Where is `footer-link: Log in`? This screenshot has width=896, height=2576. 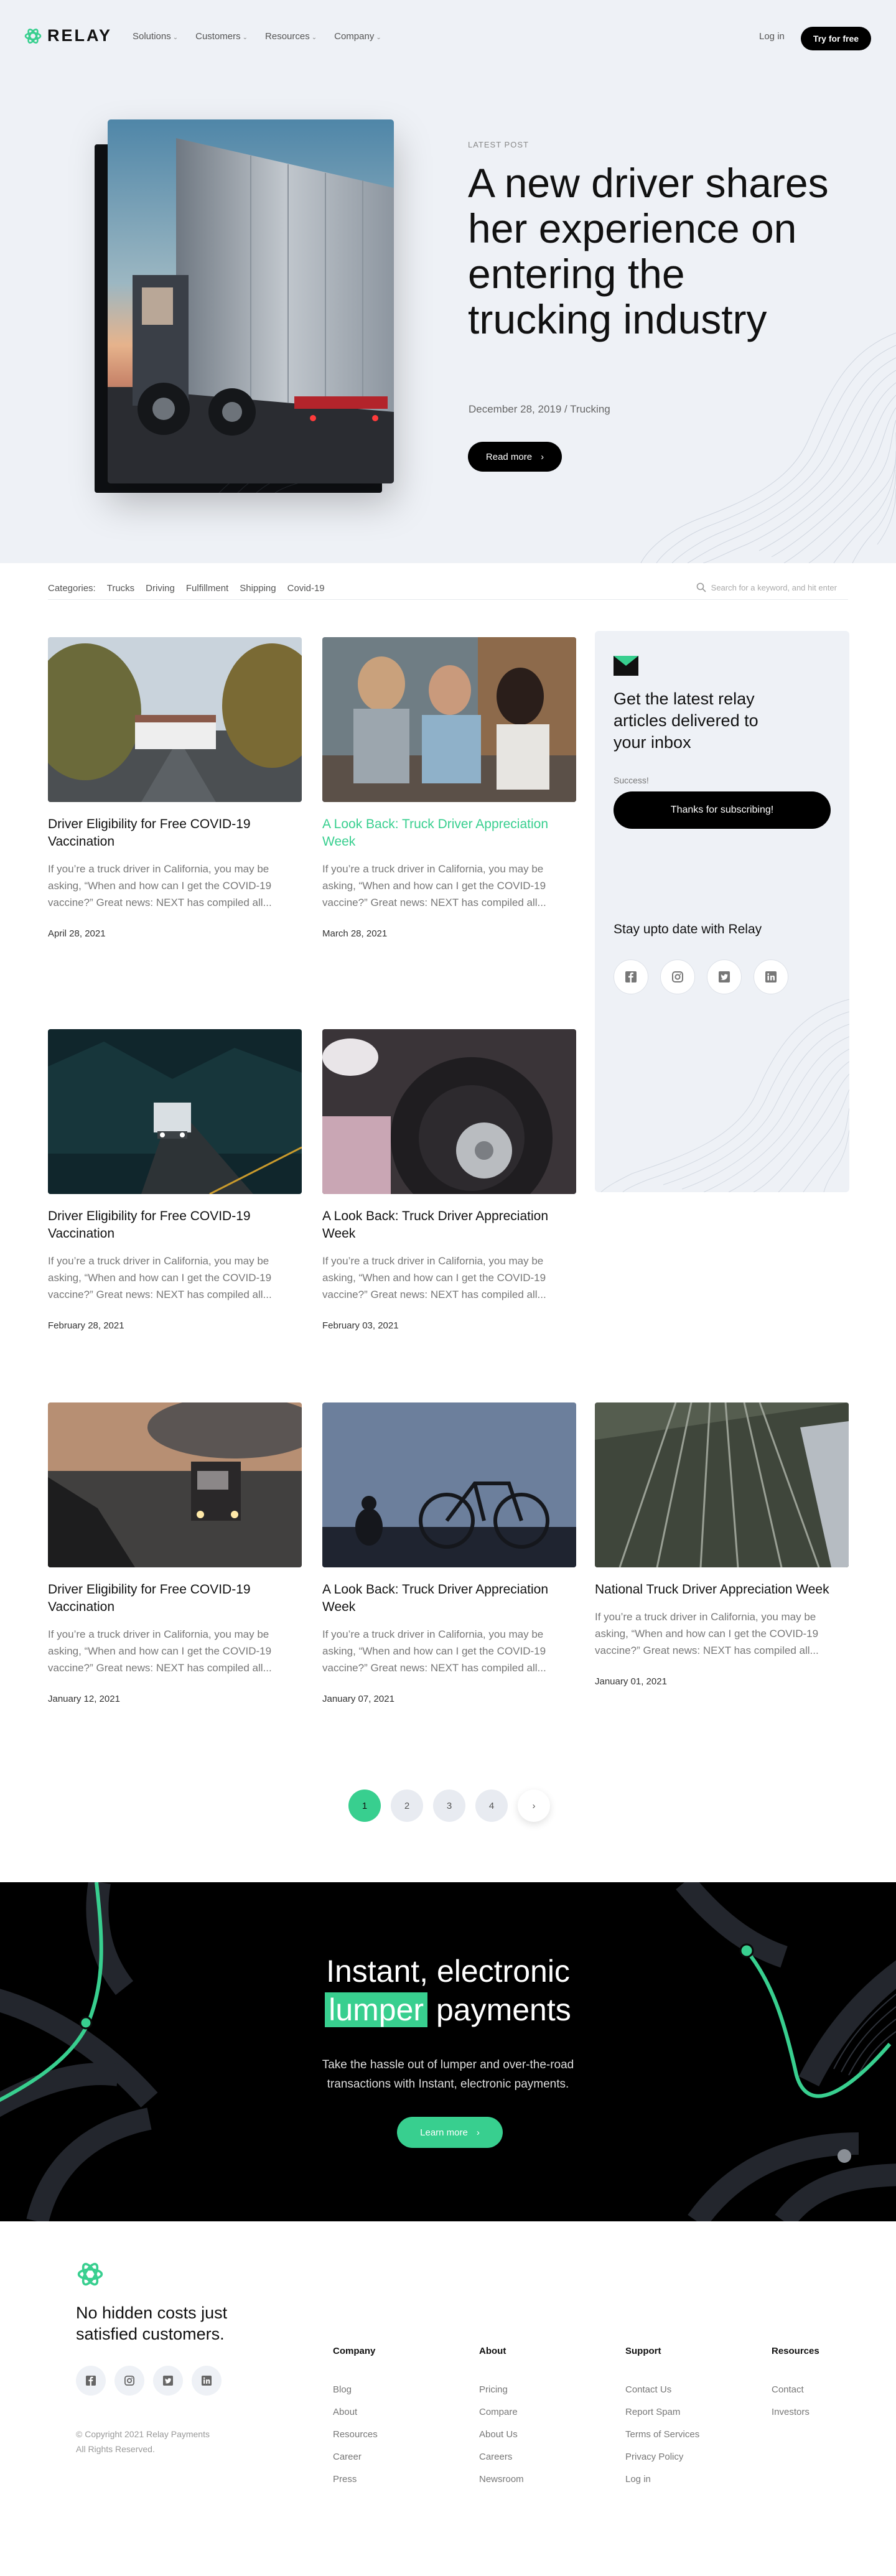
footer-link: Log in is located at coordinates (662, 2479).